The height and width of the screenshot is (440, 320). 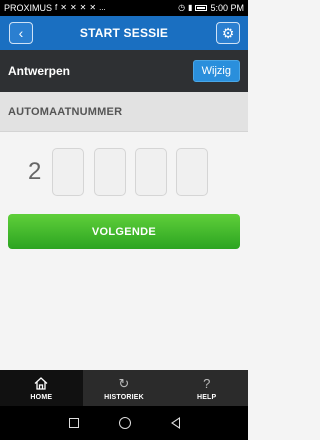 I want to click on bottom-tab-bar: HOME ↻ HISTORIEK ? HELP, so click(x=124, y=388).